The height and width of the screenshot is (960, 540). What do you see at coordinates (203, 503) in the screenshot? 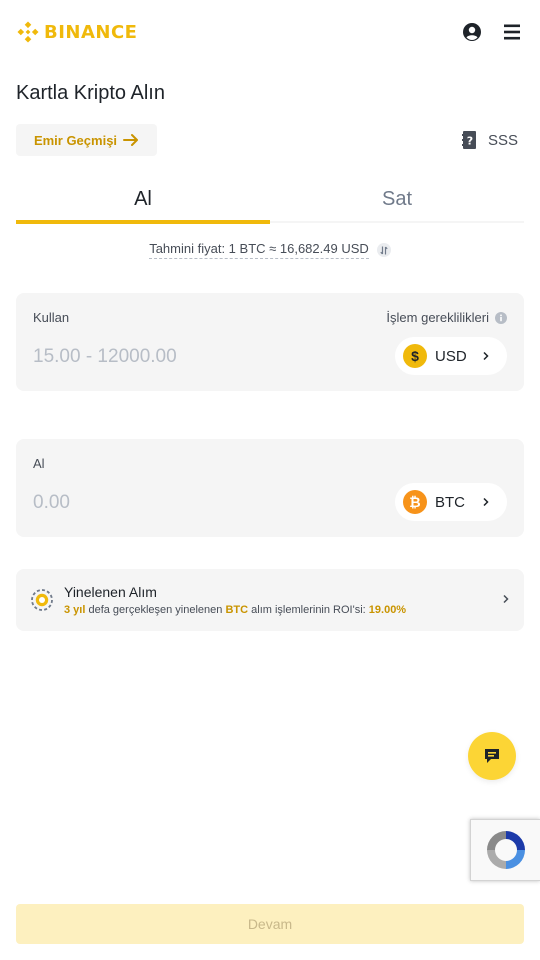
I see `receive-amount-input` at bounding box center [203, 503].